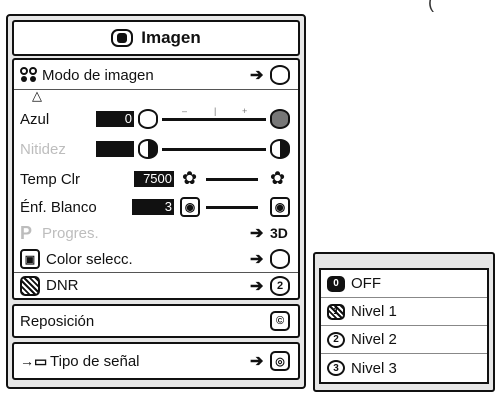 The width and height of the screenshot is (500, 396). Describe the element at coordinates (37, 95) in the screenshot. I see `cursor-triangle-icon: △` at that location.